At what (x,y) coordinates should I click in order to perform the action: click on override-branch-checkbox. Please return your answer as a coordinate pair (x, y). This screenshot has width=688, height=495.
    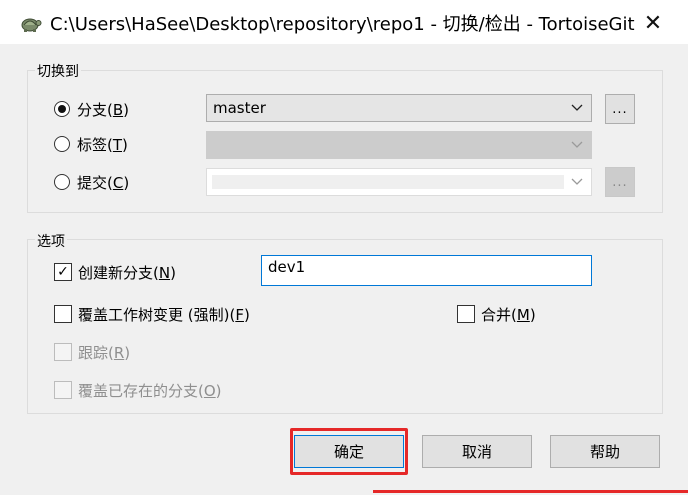
    Looking at the image, I should click on (63, 390).